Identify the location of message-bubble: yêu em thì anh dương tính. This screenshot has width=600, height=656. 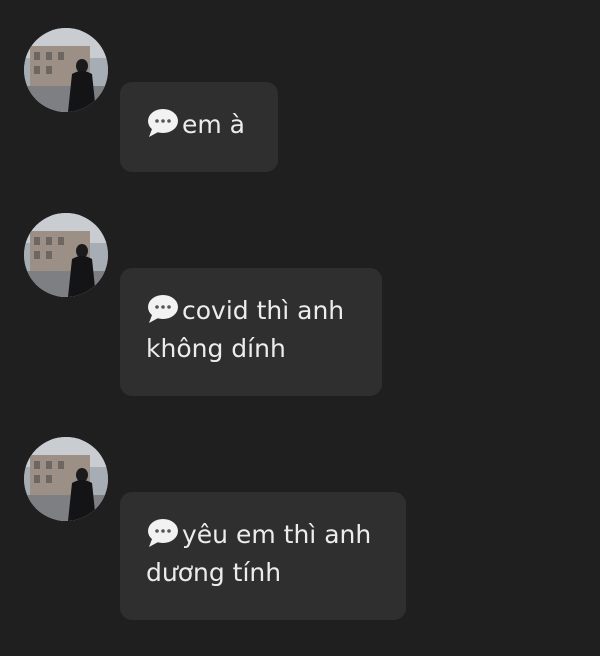
(263, 556).